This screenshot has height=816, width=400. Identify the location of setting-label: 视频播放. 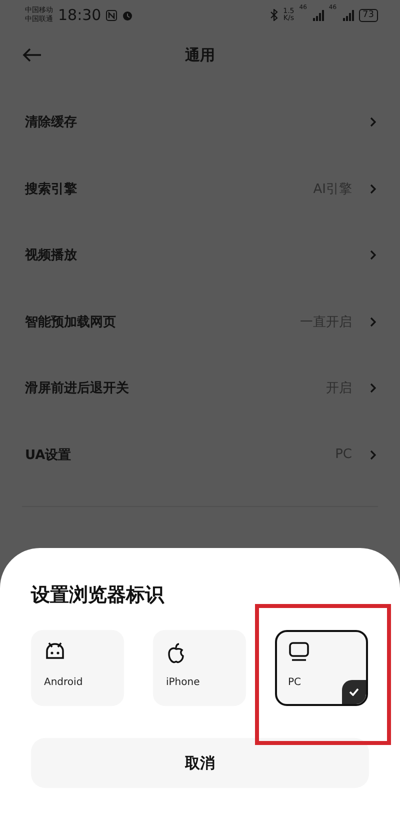
(192, 255).